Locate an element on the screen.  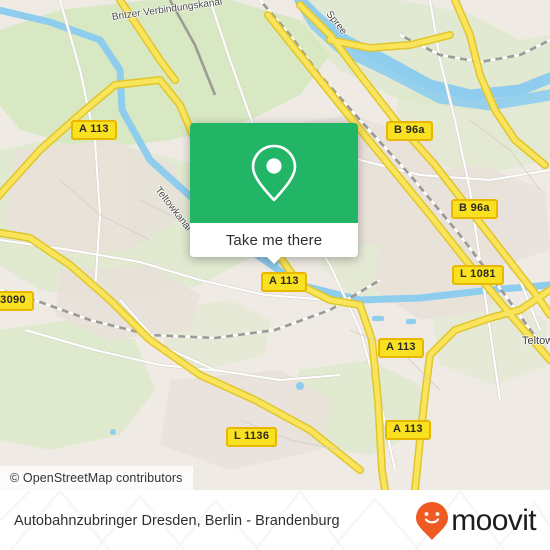
road-shield-b96a-east: B 96a is located at coordinates (474, 209).